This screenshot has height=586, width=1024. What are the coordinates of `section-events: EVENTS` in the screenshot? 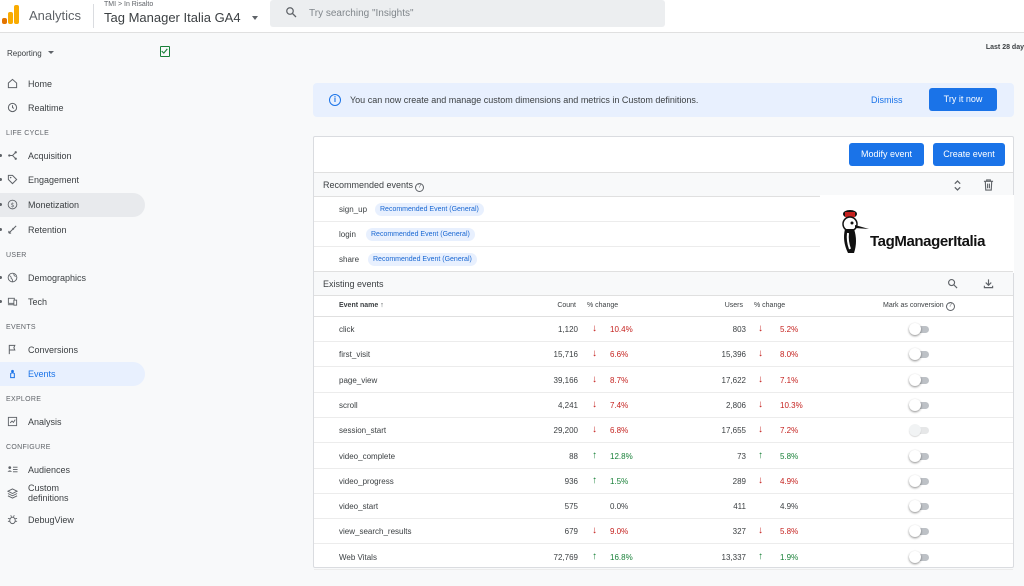 It's located at (21, 327).